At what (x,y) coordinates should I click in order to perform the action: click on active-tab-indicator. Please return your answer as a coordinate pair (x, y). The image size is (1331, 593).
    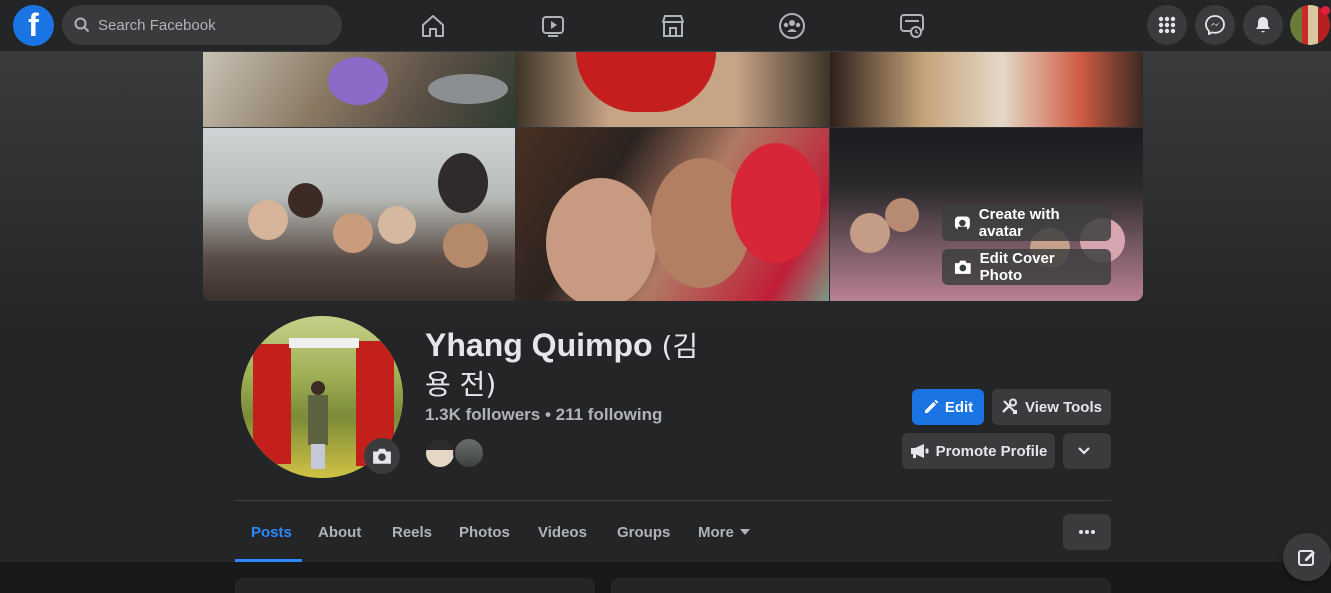
    Looking at the image, I should click on (268, 560).